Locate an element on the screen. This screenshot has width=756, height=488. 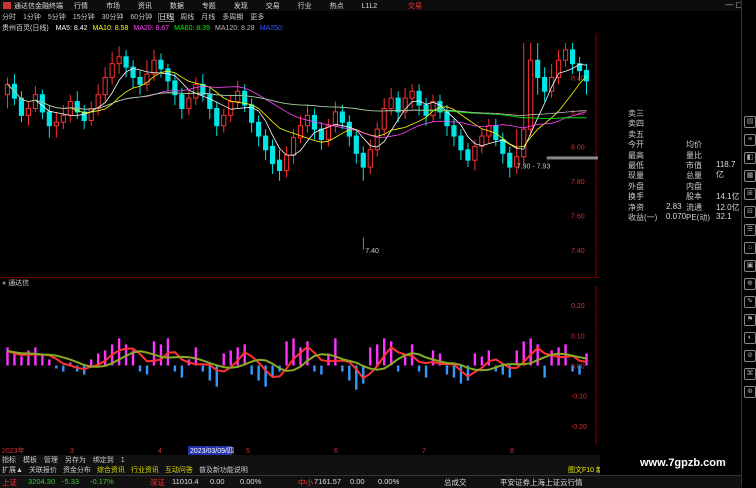
period-tab-7: 周线 is located at coordinates (187, 17).